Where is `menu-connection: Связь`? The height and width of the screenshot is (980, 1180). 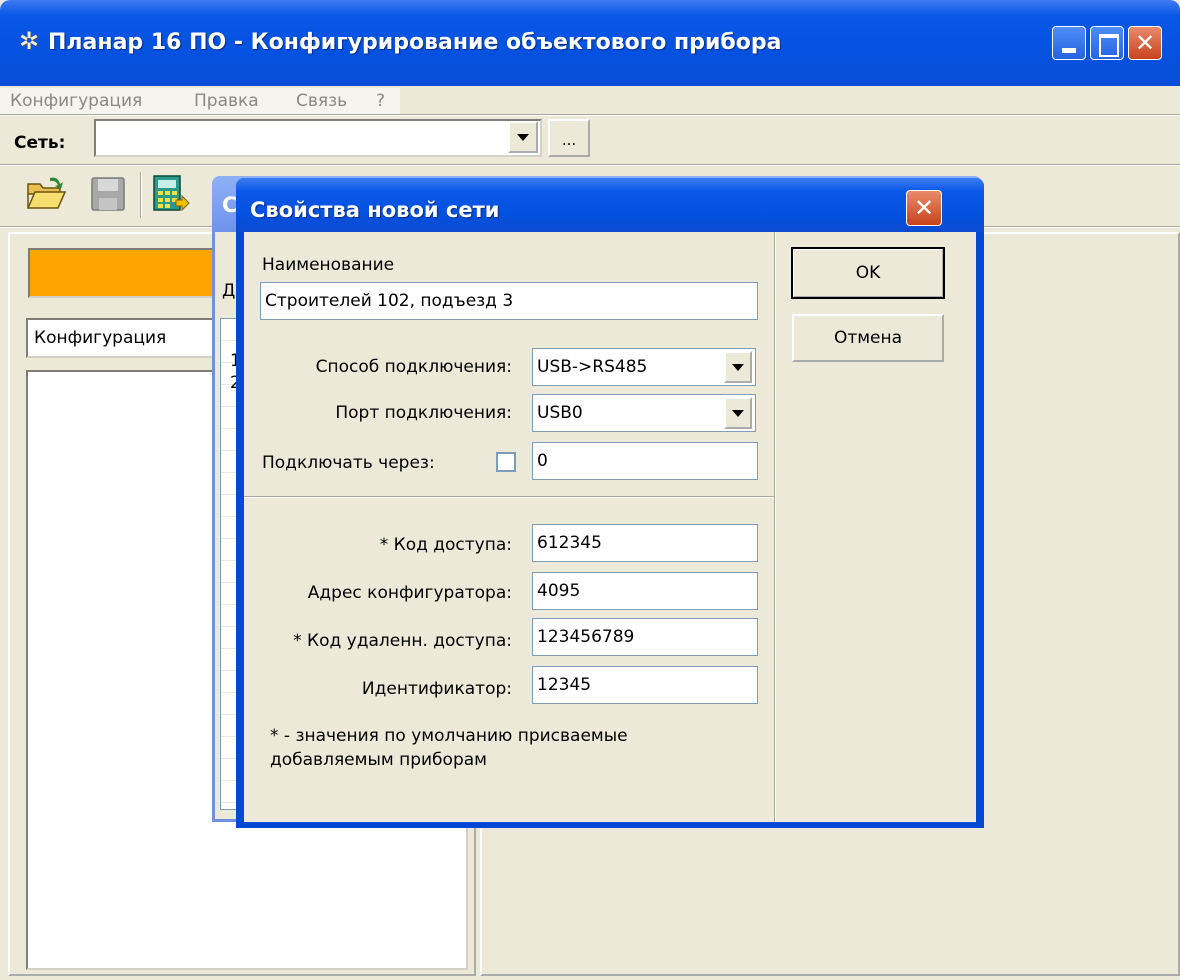
menu-connection: Связь is located at coordinates (321, 101).